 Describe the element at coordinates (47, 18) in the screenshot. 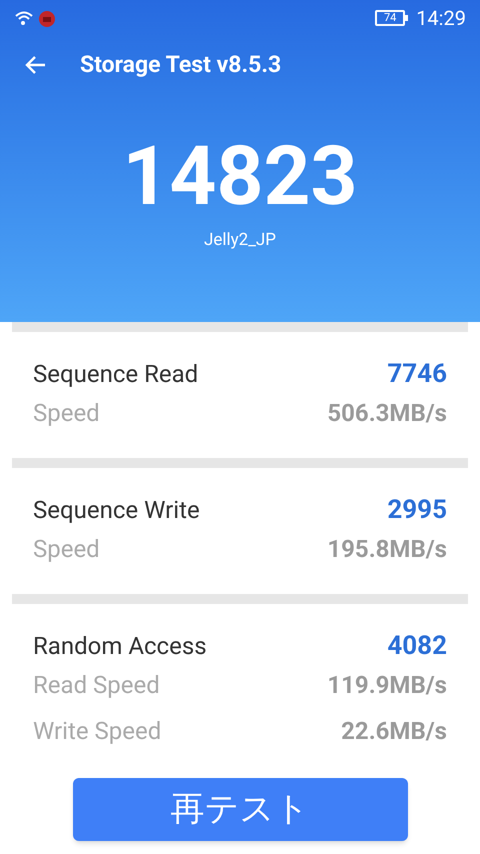

I see `app-notification-icon` at that location.